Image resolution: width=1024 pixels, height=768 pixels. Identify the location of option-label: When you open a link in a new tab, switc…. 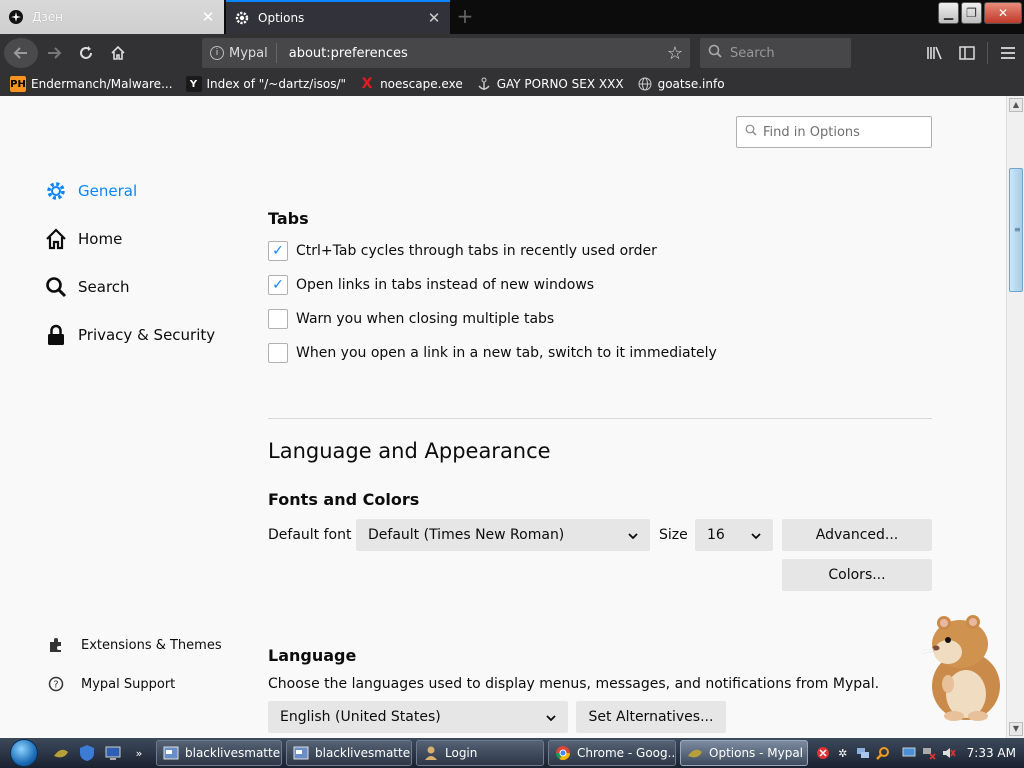
(506, 353).